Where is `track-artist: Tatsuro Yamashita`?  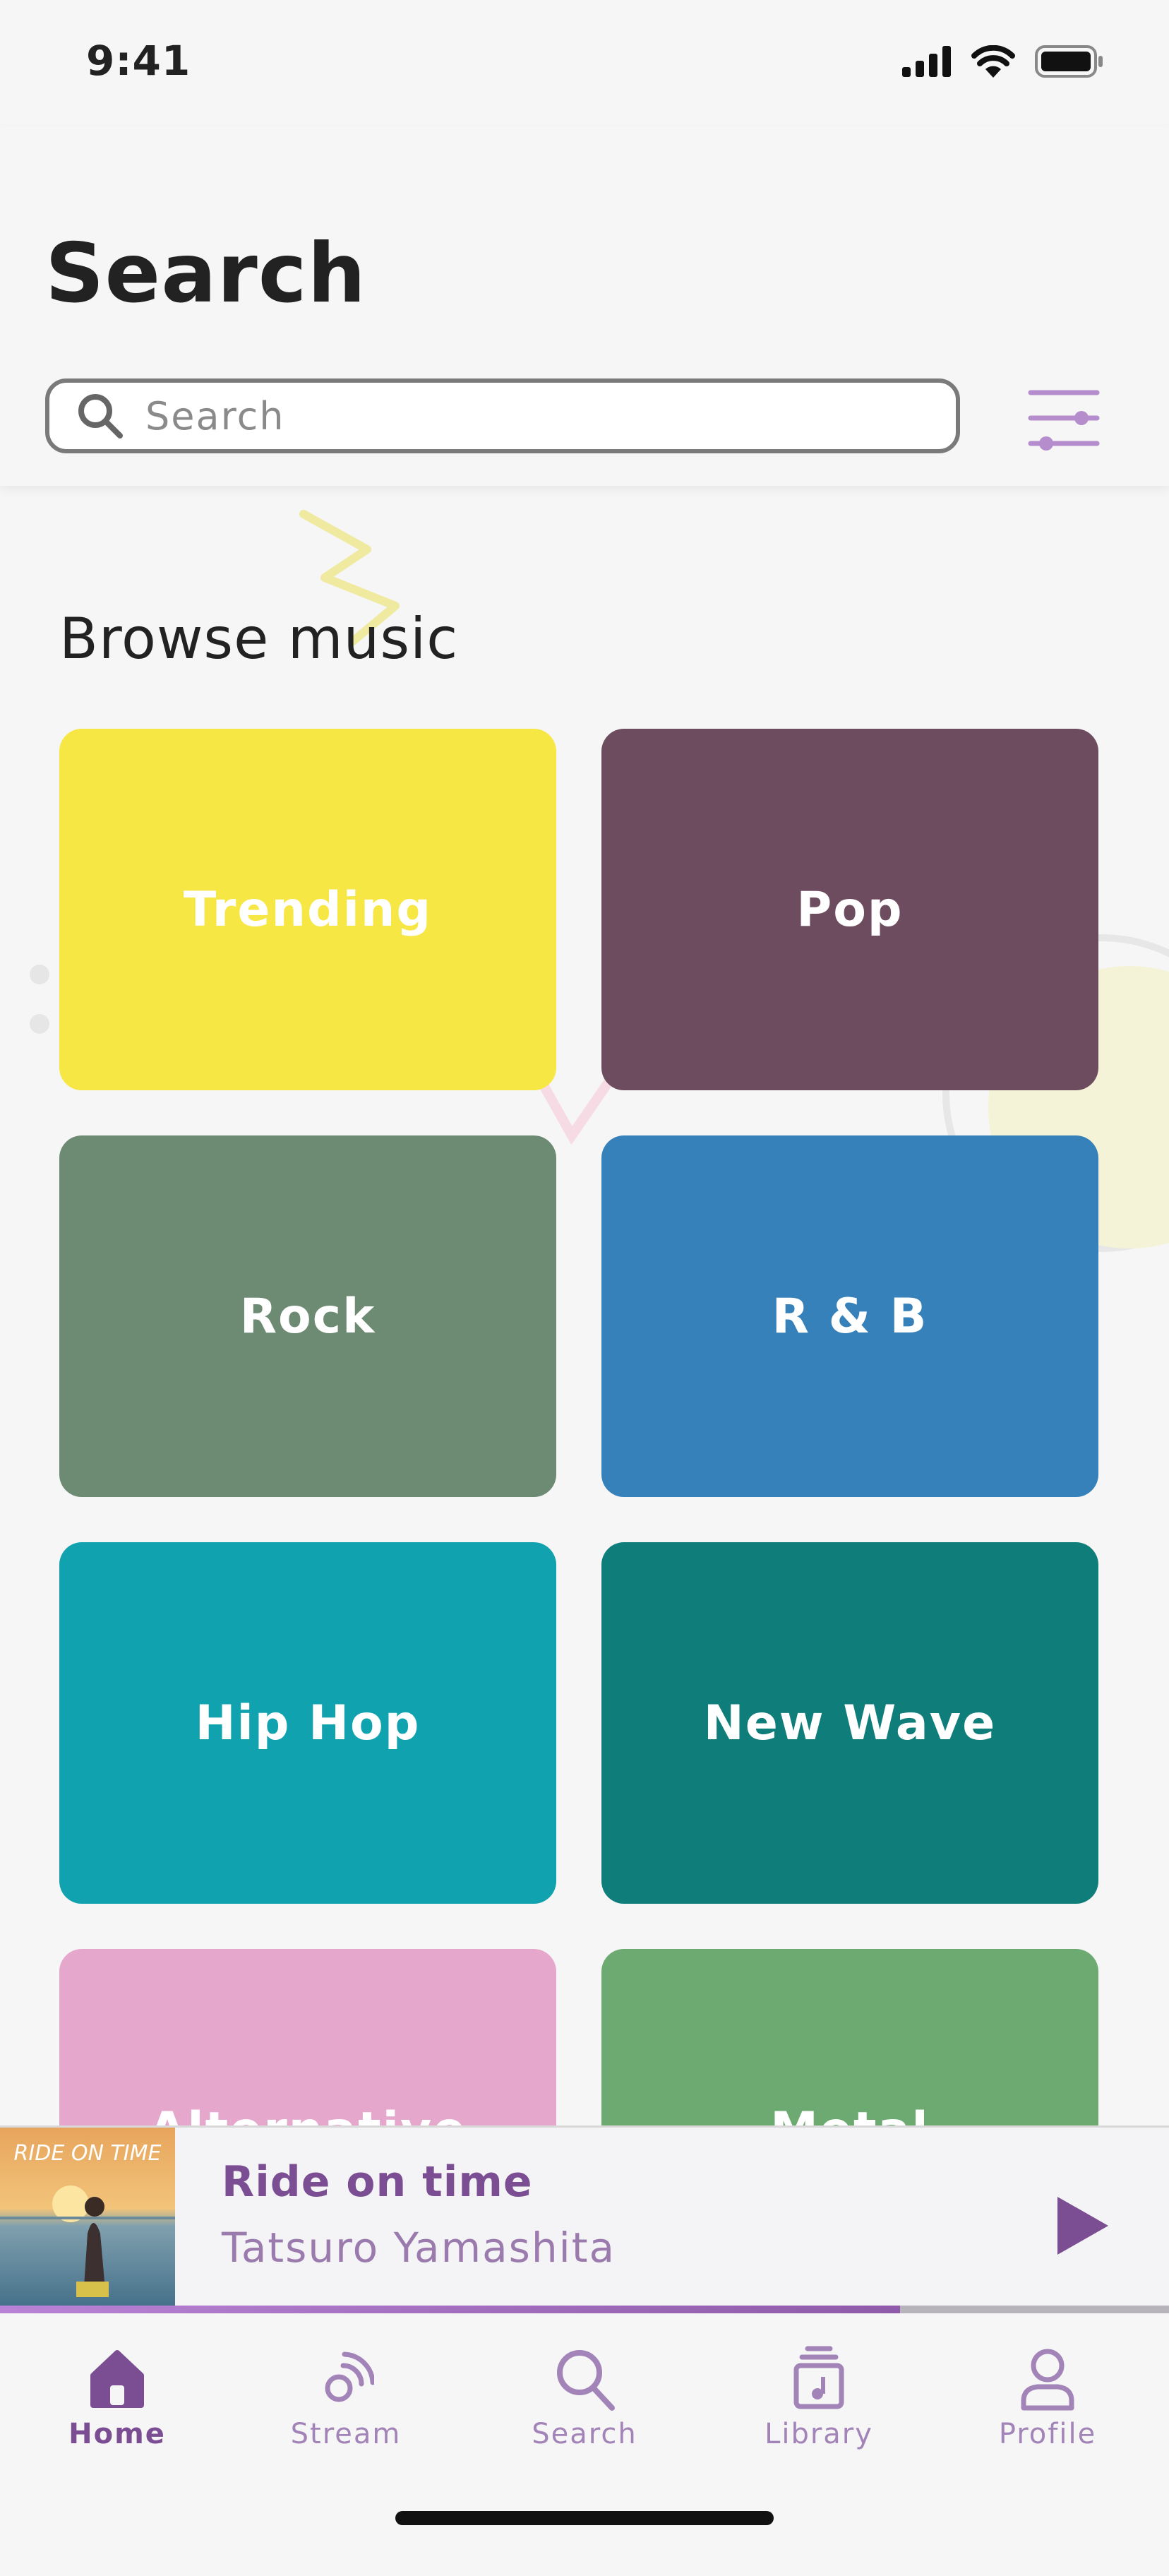 track-artist: Tatsuro Yamashita is located at coordinates (419, 2248).